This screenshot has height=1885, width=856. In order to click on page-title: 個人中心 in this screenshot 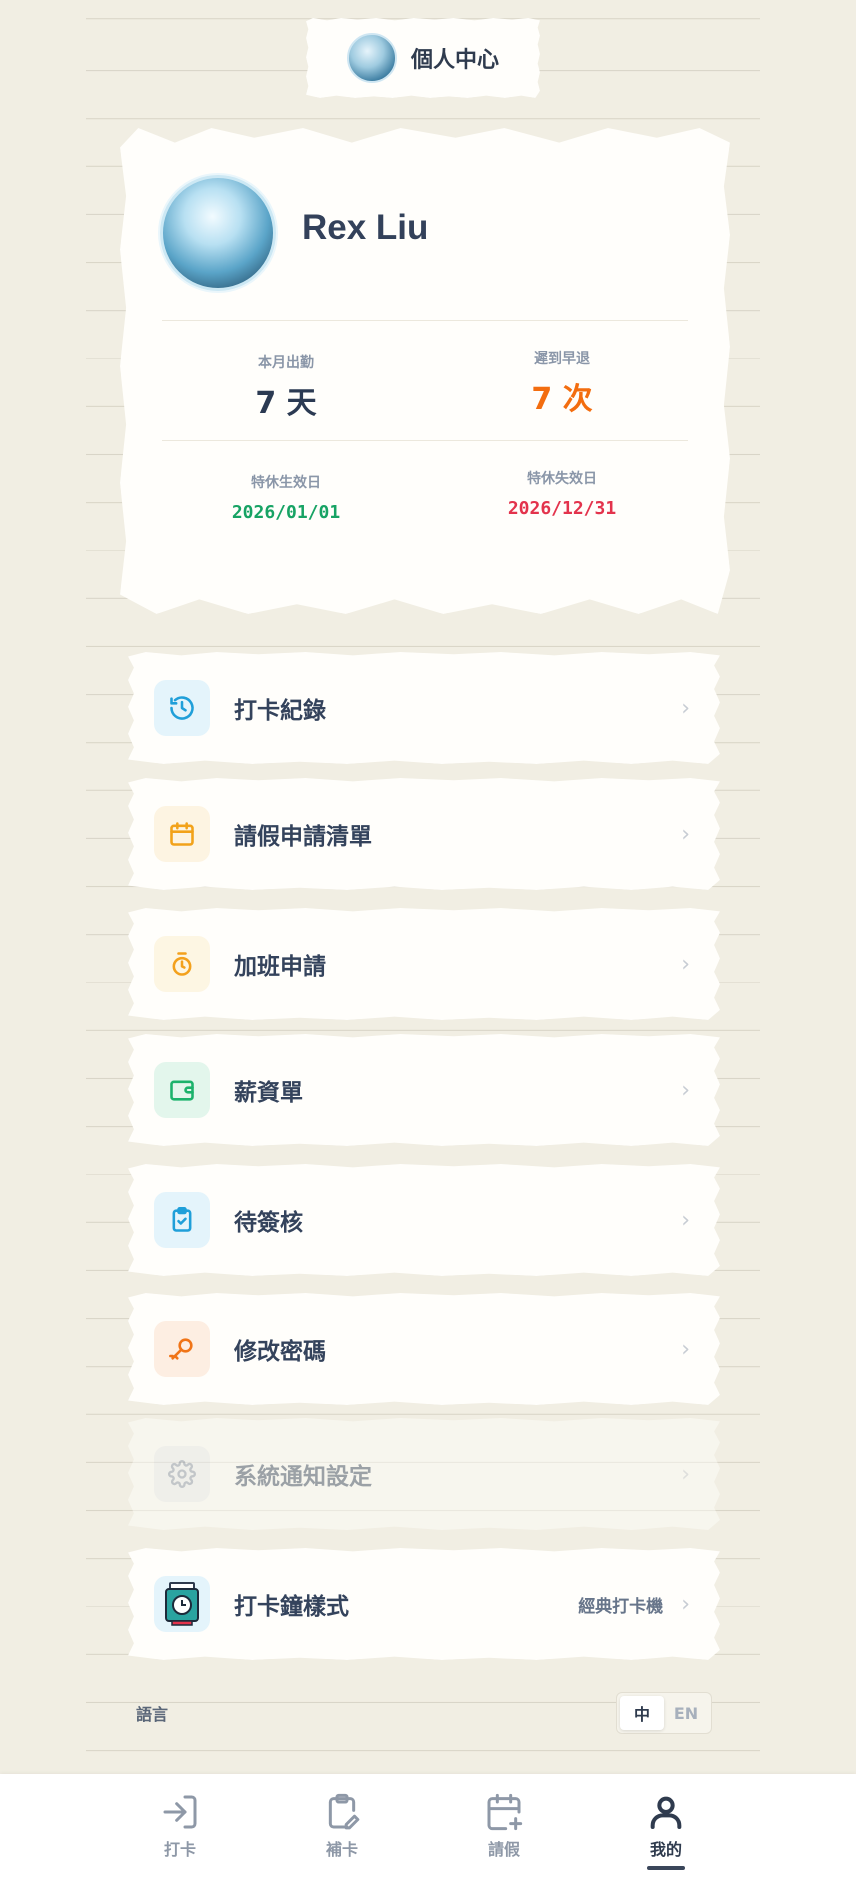, I will do `click(454, 60)`.